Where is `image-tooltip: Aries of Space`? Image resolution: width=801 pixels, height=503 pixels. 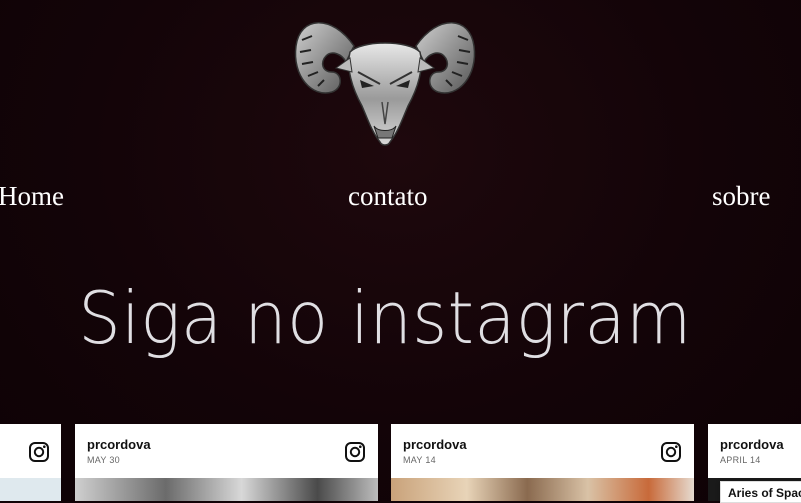 image-tooltip: Aries of Space is located at coordinates (760, 492).